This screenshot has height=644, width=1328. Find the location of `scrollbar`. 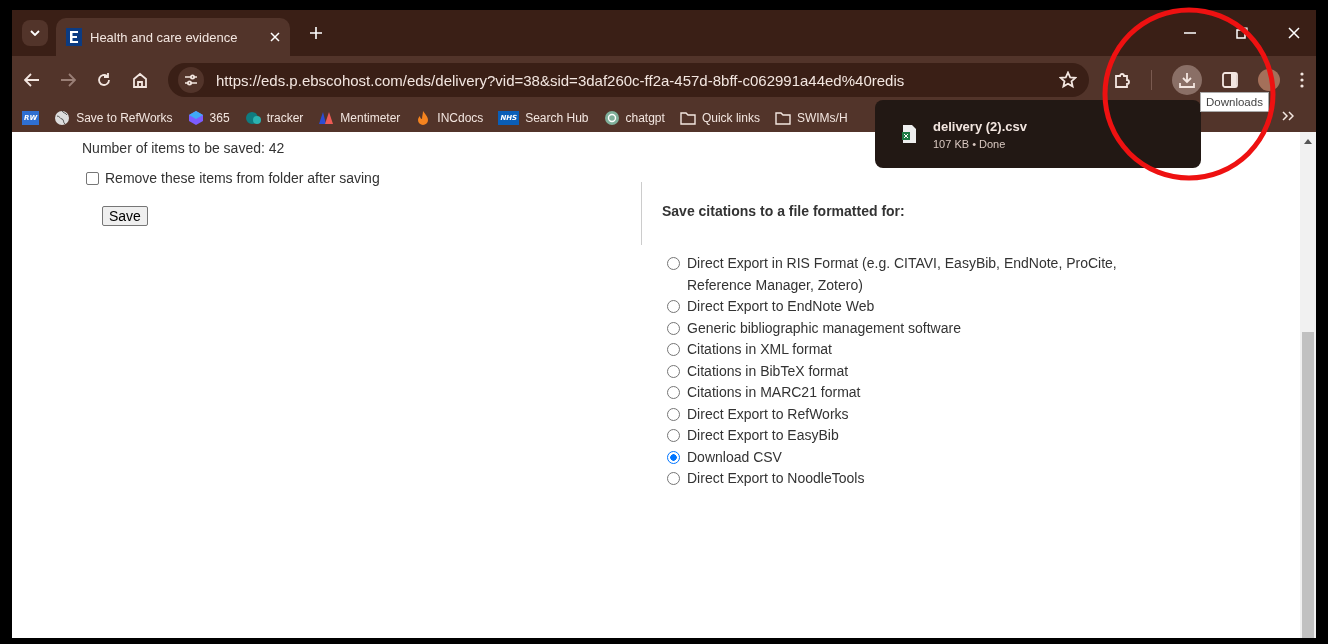

scrollbar is located at coordinates (1308, 385).